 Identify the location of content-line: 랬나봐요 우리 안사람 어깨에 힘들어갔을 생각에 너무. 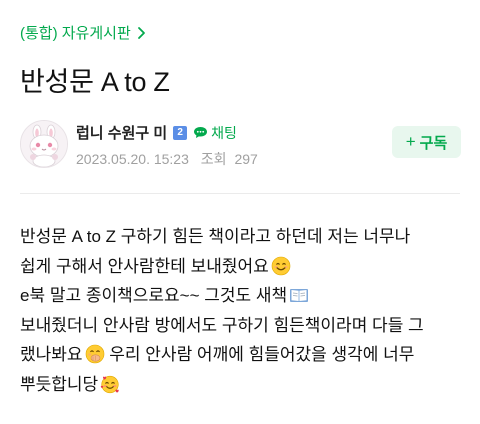
(245, 355).